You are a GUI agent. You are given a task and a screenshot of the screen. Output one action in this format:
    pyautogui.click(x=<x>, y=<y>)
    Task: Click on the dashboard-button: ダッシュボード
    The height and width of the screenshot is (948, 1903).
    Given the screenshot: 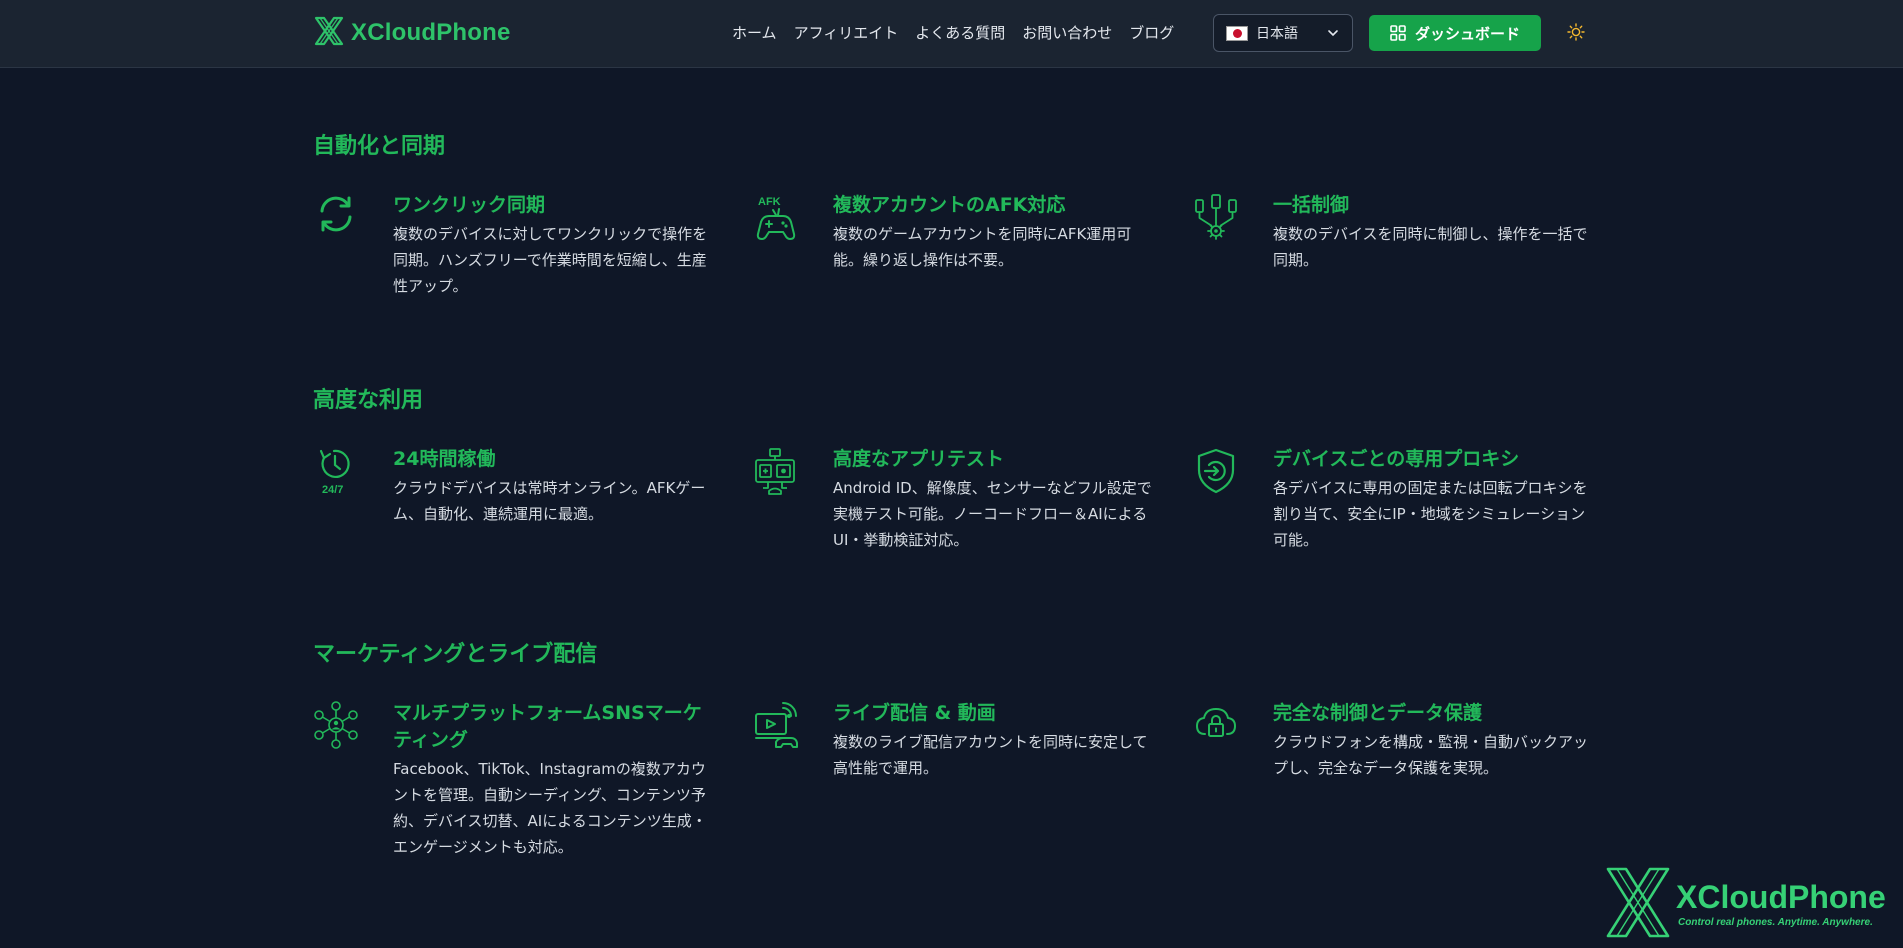 What is the action you would take?
    pyautogui.click(x=1455, y=33)
    